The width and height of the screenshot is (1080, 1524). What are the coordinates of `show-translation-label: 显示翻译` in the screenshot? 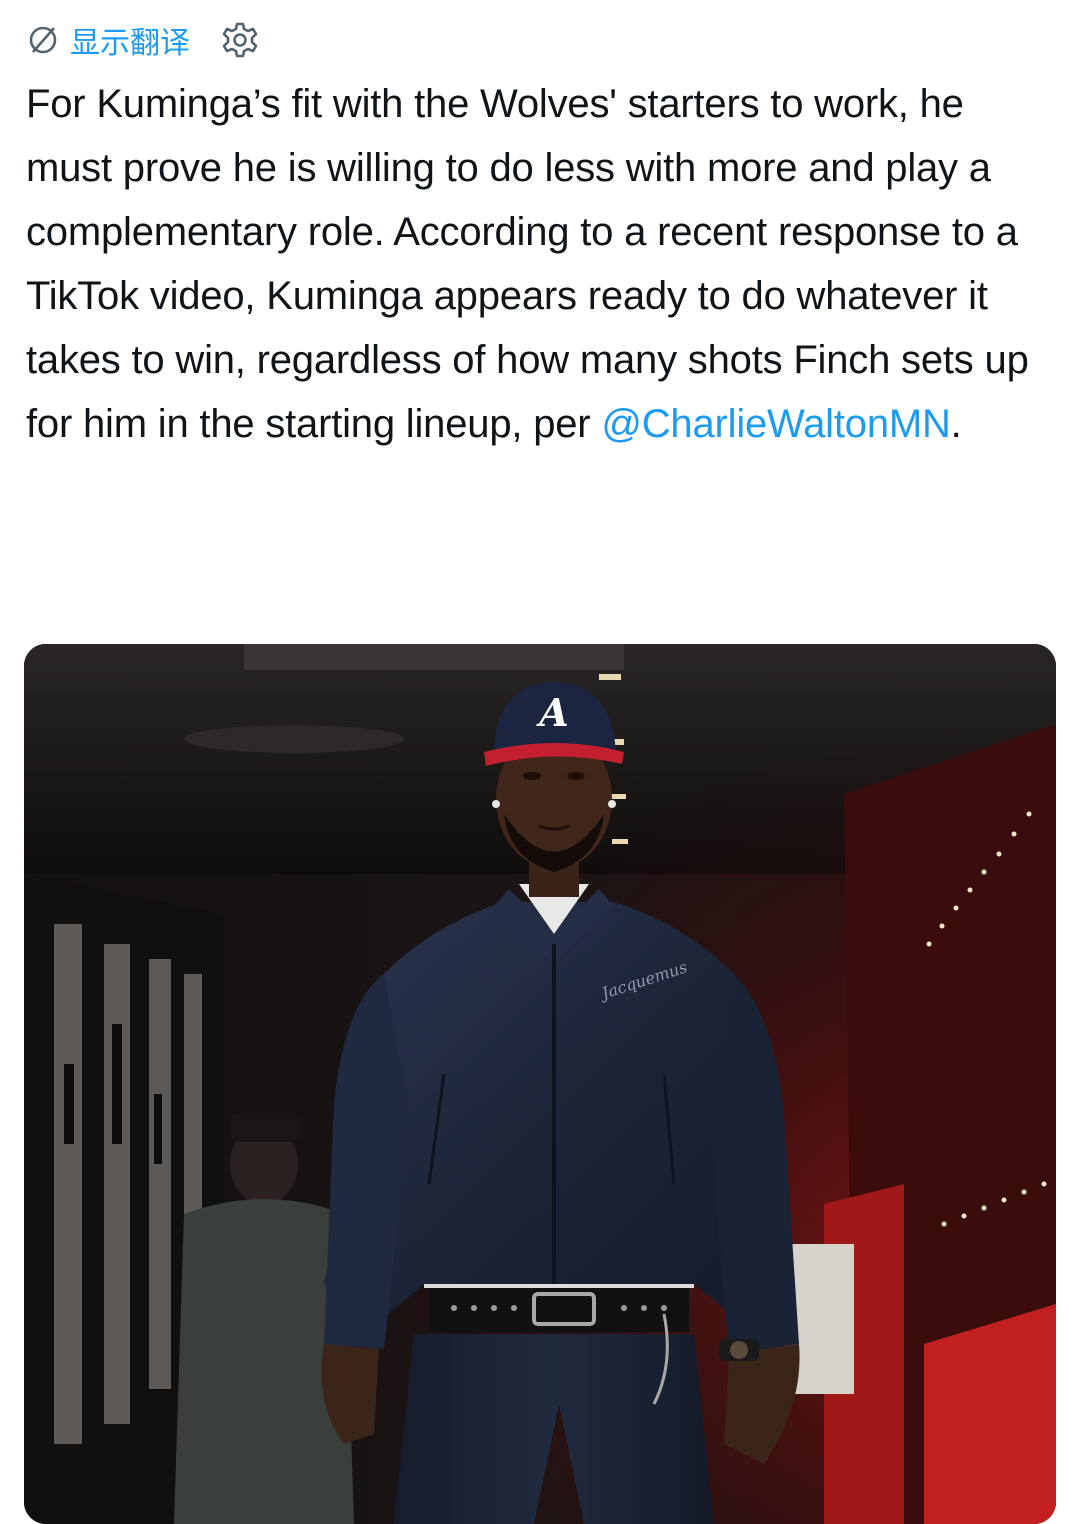 It's located at (130, 43).